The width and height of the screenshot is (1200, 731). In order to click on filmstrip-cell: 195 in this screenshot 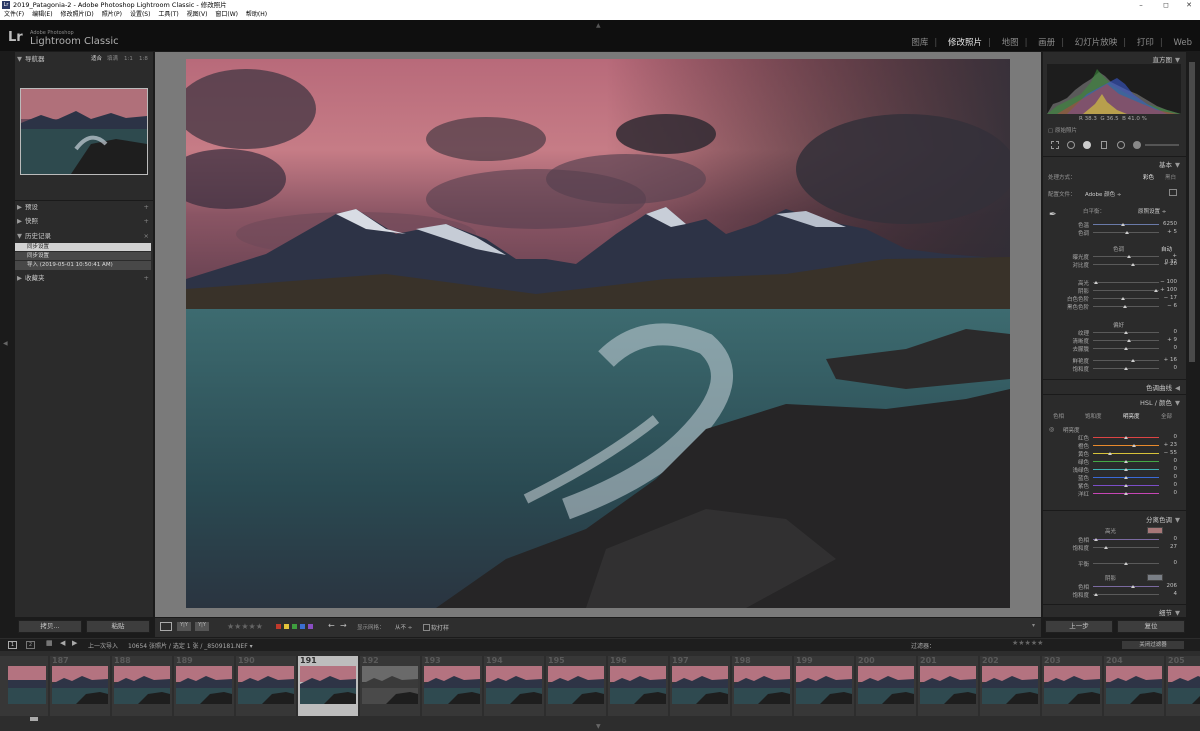, I will do `click(576, 686)`.